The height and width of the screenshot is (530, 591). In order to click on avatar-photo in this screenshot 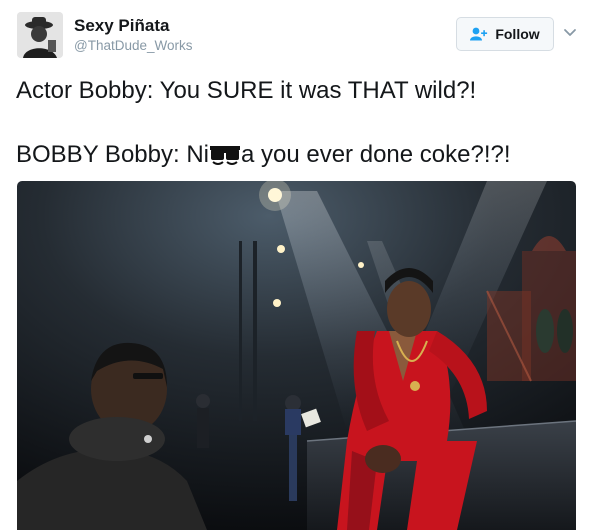, I will do `click(40, 35)`.